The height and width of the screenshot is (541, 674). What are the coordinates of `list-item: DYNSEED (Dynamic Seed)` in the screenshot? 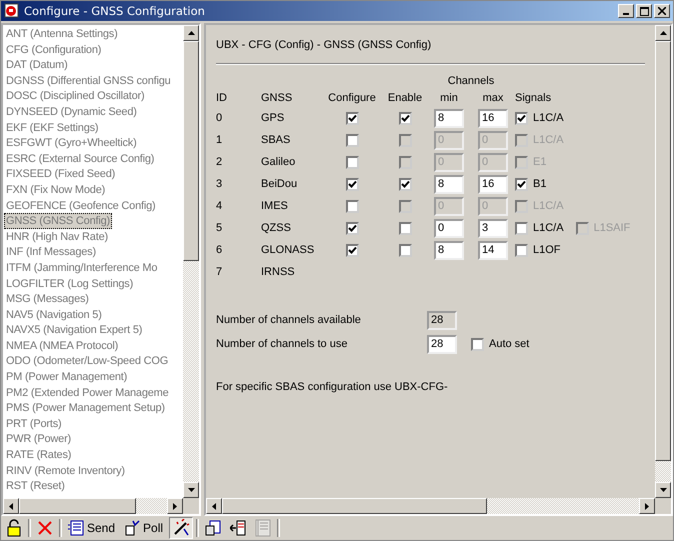 It's located at (71, 112).